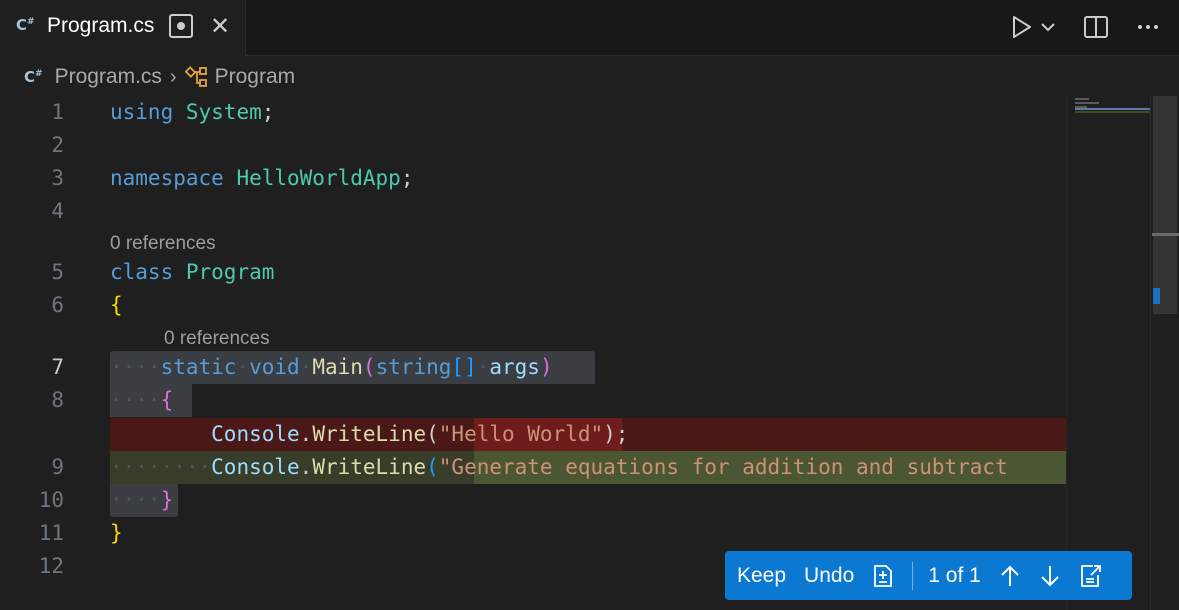 This screenshot has height=610, width=1179. I want to click on code-line: using System;, so click(192, 112).